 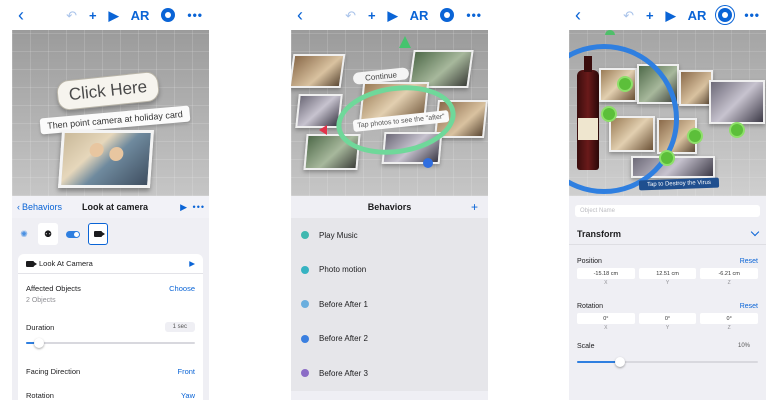 I want to click on rotation-y-field: 0°, so click(x=667, y=318).